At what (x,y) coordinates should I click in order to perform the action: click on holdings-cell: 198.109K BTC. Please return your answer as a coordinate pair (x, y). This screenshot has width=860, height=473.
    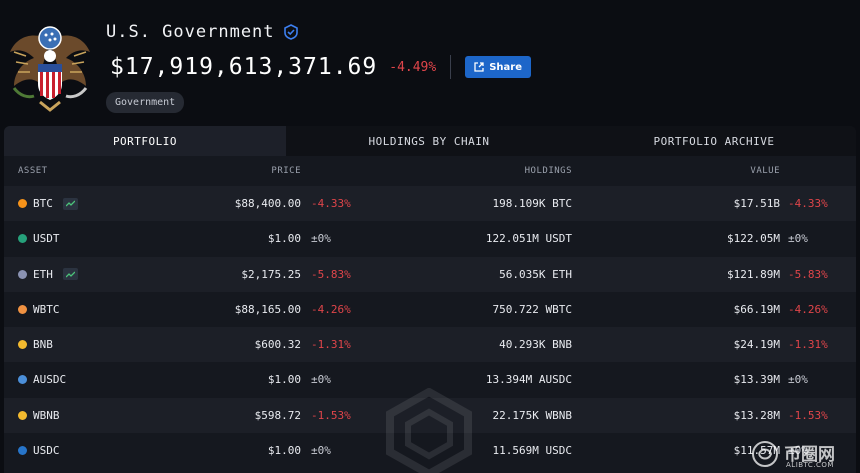
    Looking at the image, I should click on (532, 203).